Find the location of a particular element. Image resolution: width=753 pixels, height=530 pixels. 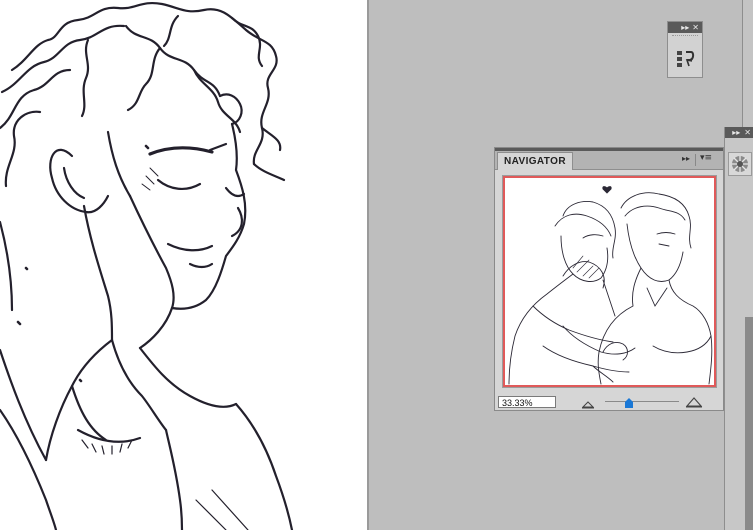

brush-preset-icon is located at coordinates (740, 164).